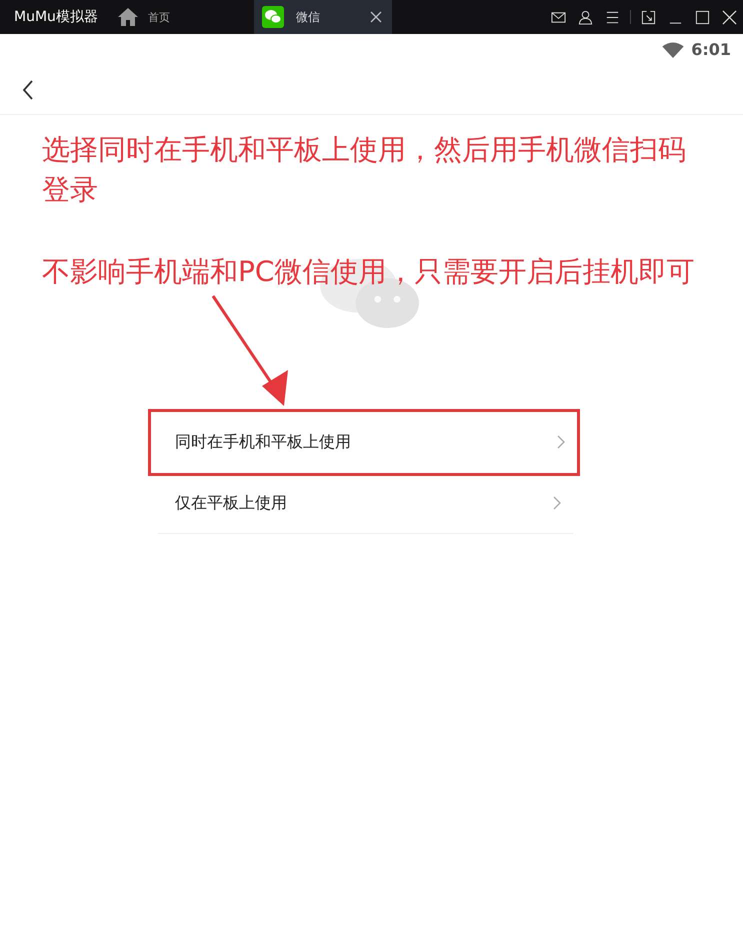 This screenshot has height=946, width=743. What do you see at coordinates (128, 17) in the screenshot?
I see `home-icon` at bounding box center [128, 17].